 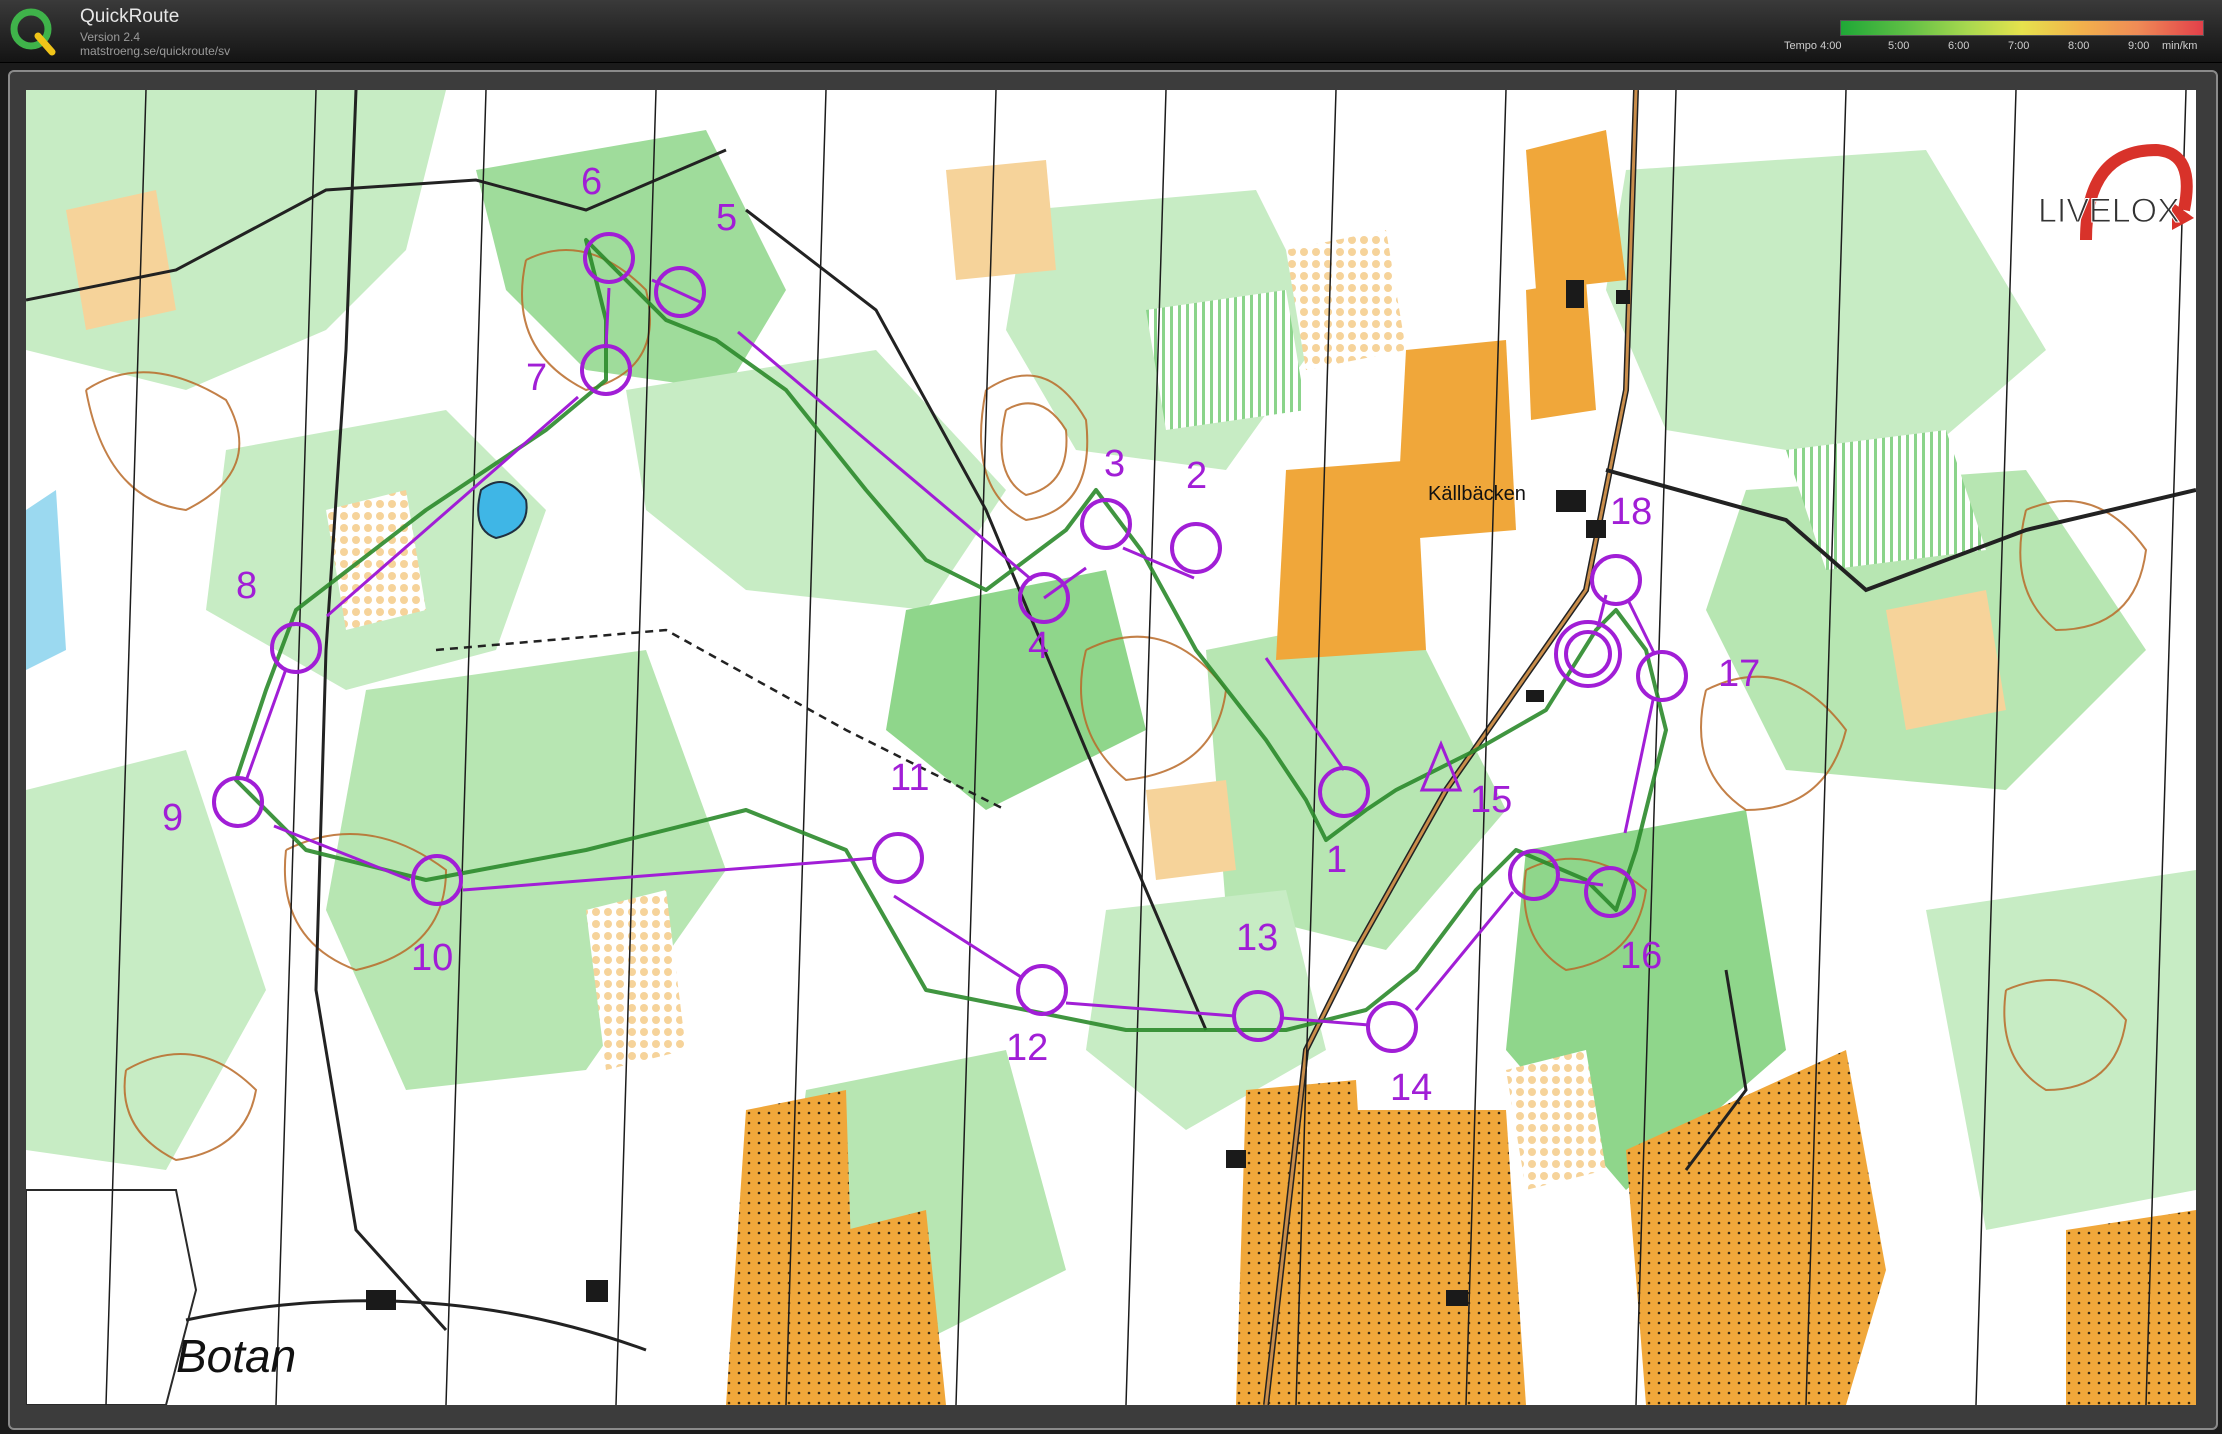 What do you see at coordinates (1813, 46) in the screenshot?
I see `tempo-label: Tempo 4:00` at bounding box center [1813, 46].